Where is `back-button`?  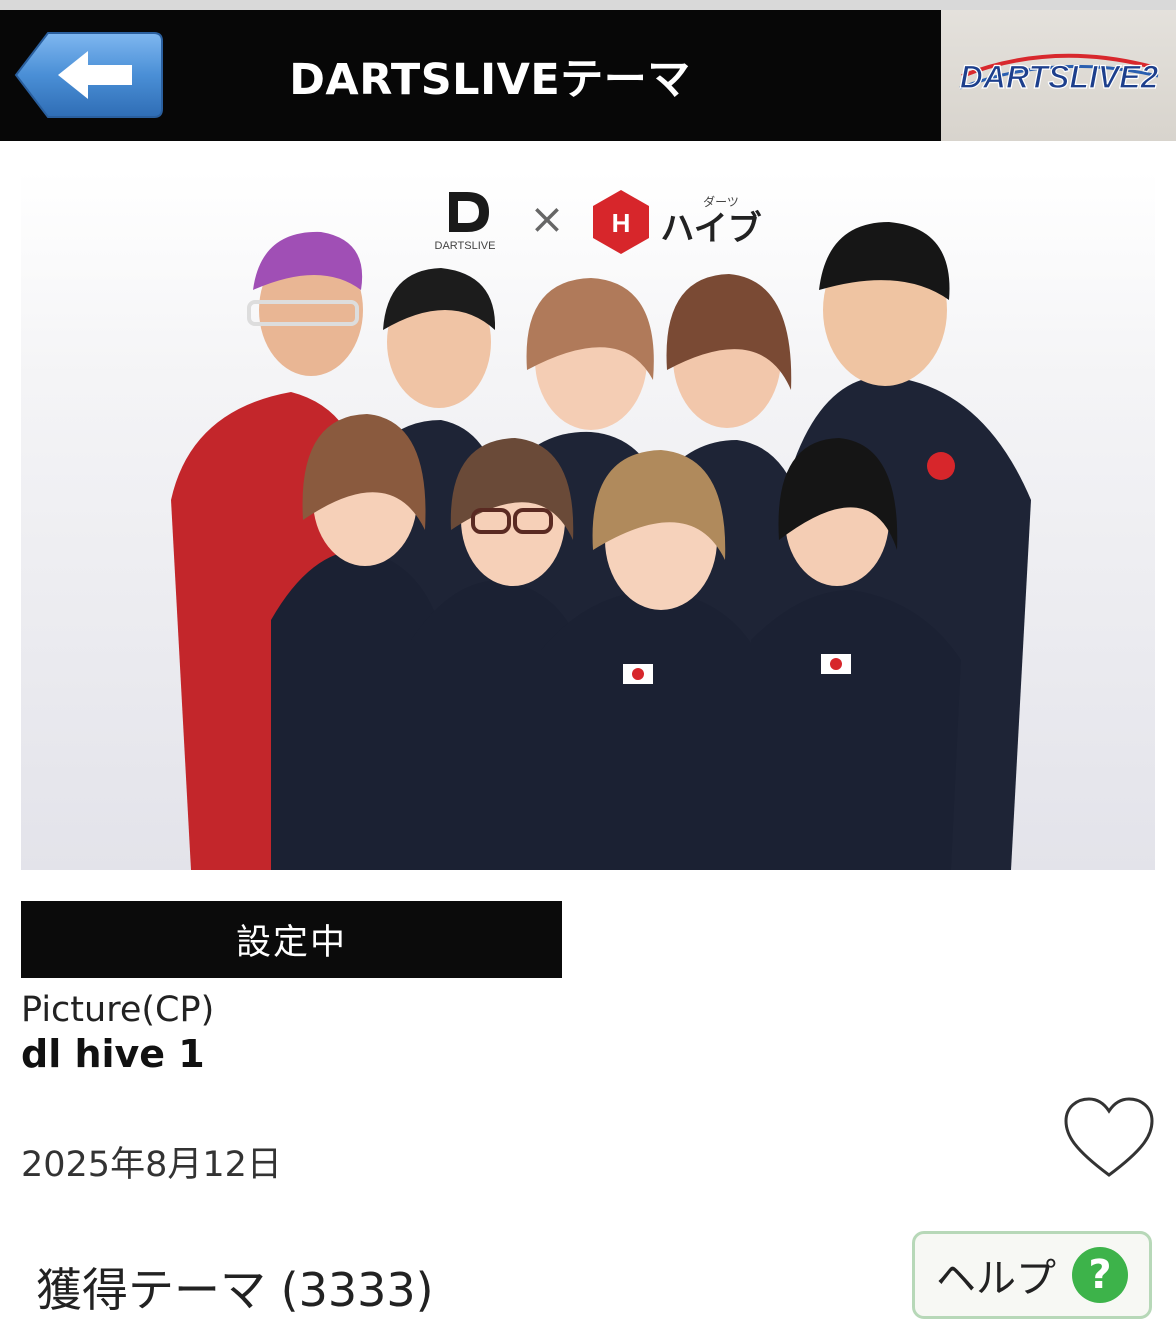
back-button is located at coordinates (89, 75).